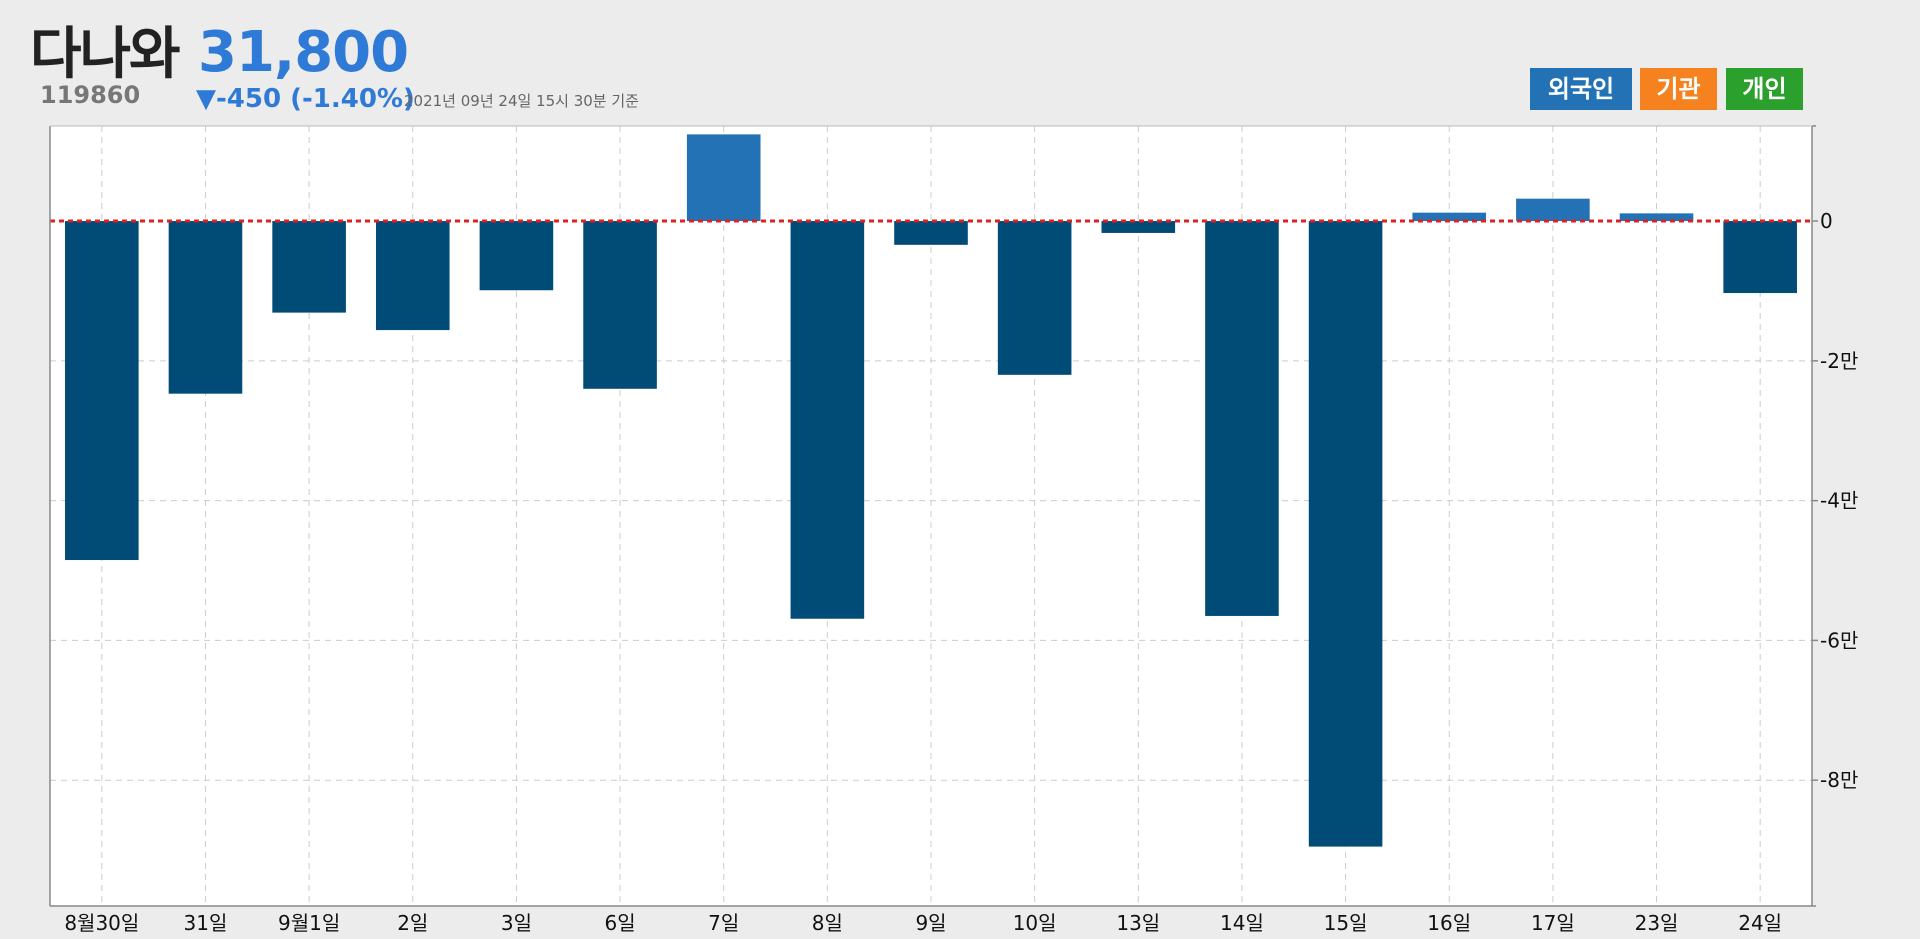 This screenshot has width=1920, height=939. What do you see at coordinates (516, 256) in the screenshot?
I see `bar-3일` at bounding box center [516, 256].